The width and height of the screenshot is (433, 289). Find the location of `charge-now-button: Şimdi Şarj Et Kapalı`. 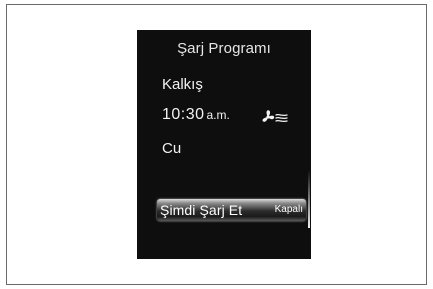

charge-now-button: Şimdi Şarj Et Kapalı is located at coordinates (231, 210).